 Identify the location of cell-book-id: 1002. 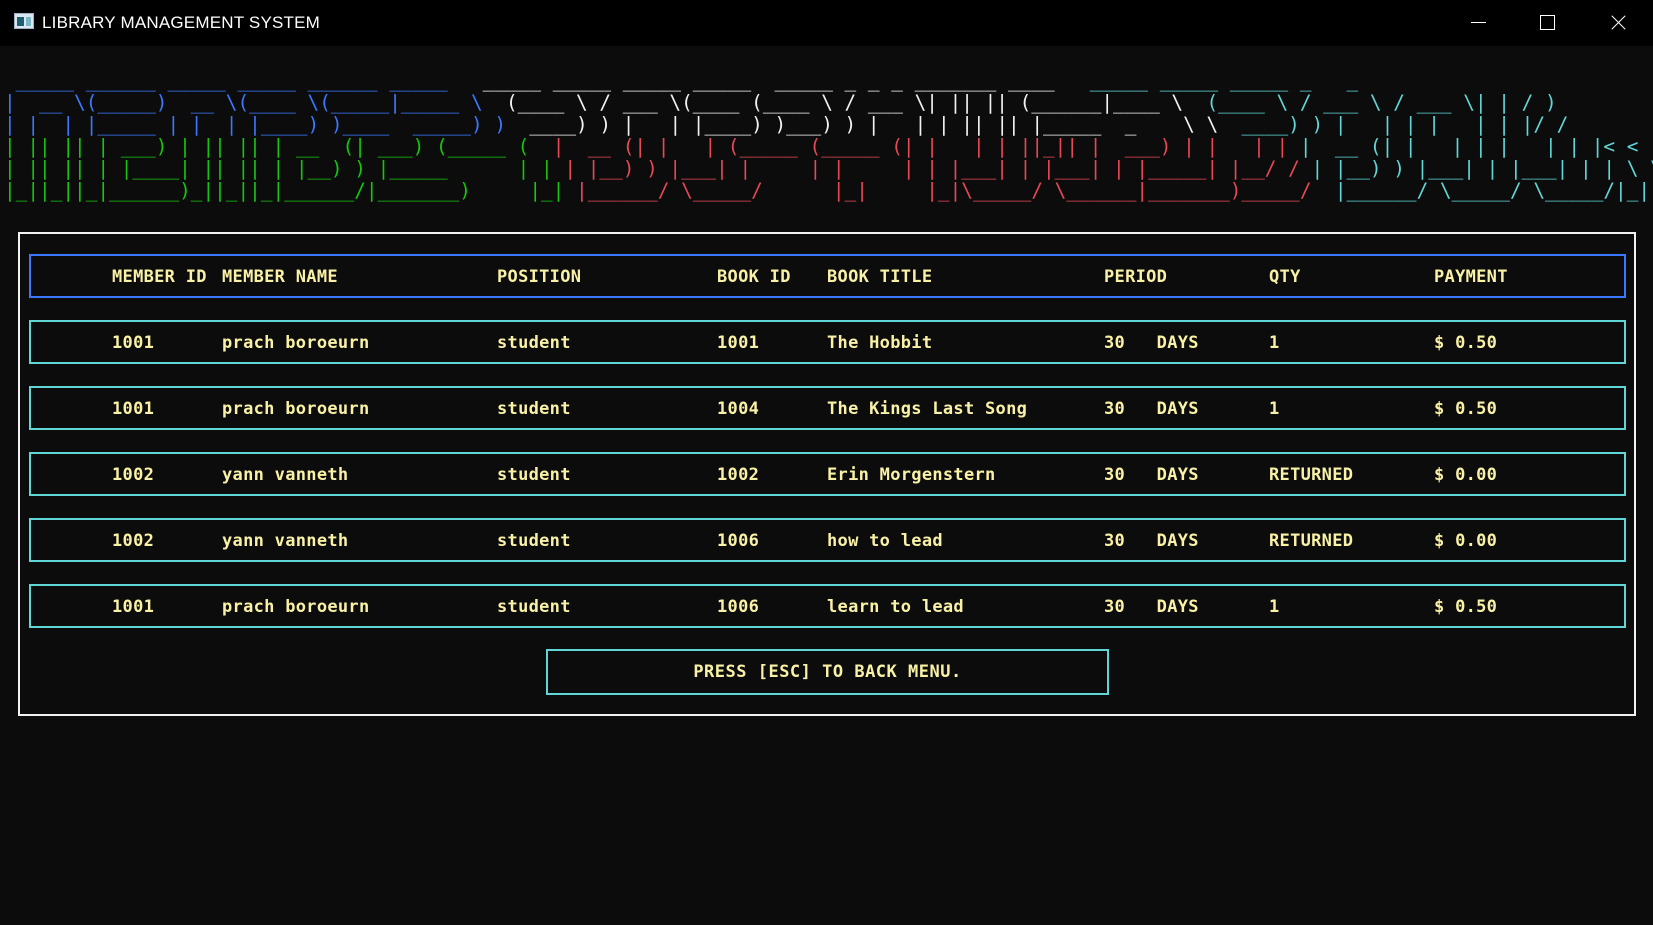
(738, 475).